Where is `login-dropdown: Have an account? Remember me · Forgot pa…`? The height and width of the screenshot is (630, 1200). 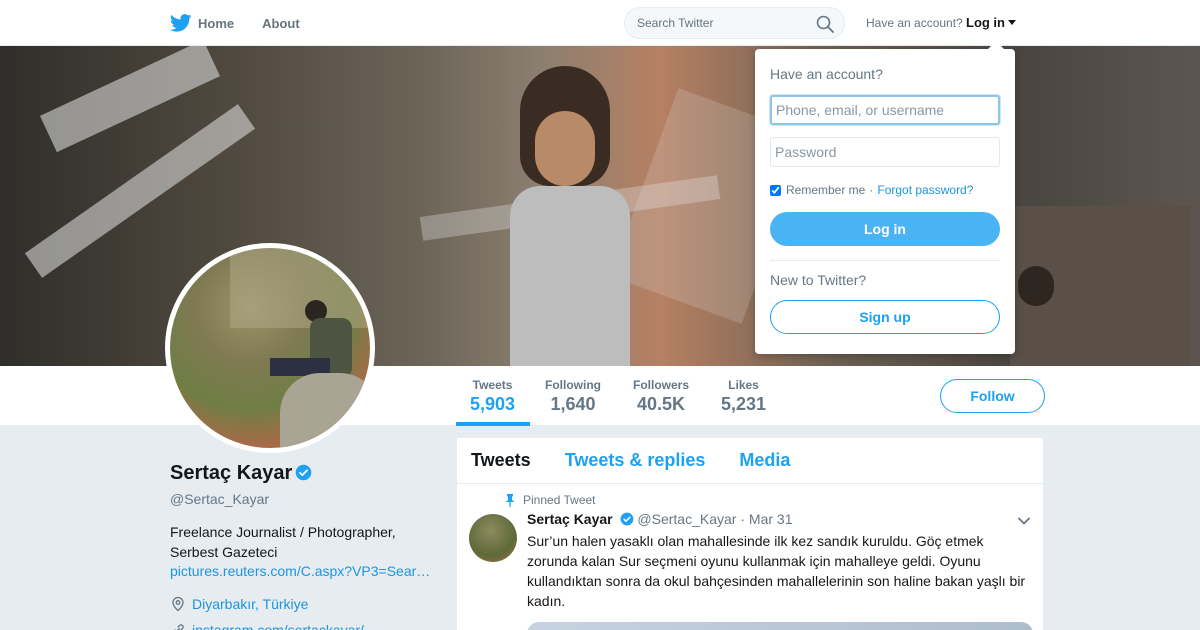 login-dropdown: Have an account? Remember me · Forgot pa… is located at coordinates (885, 201).